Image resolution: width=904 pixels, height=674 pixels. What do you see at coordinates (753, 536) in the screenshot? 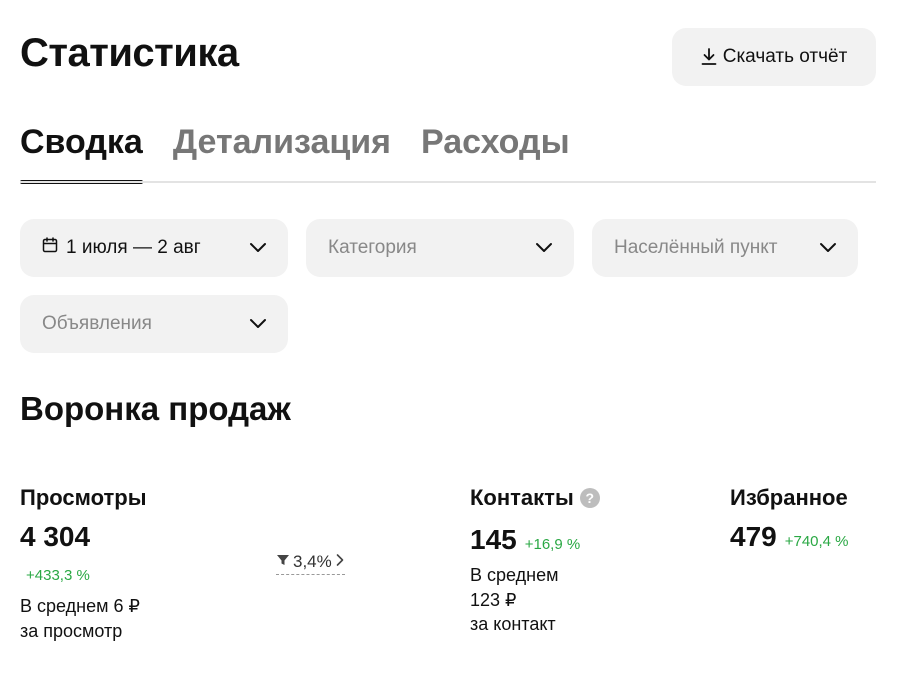
I see `favorites-value: 479` at bounding box center [753, 536].